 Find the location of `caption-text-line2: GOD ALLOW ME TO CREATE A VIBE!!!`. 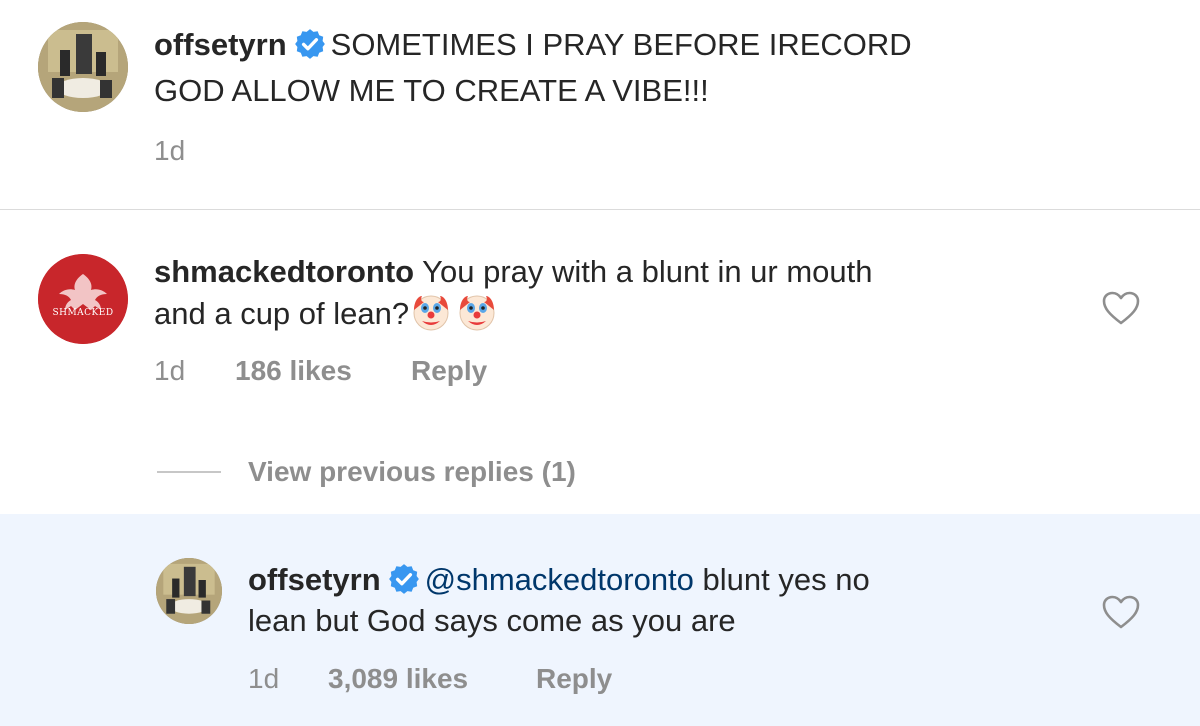

caption-text-line2: GOD ALLOW ME TO CREATE A VIBE!!! is located at coordinates (431, 90).